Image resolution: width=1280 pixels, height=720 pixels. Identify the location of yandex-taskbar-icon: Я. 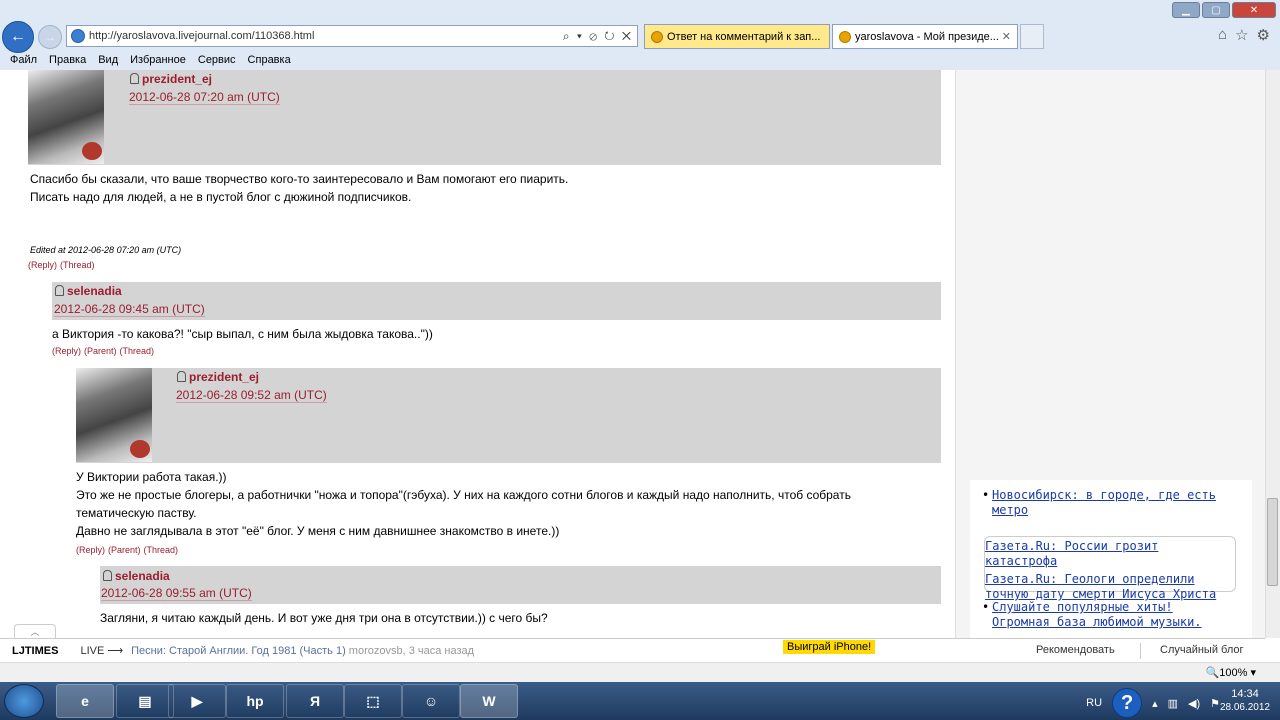
(315, 701).